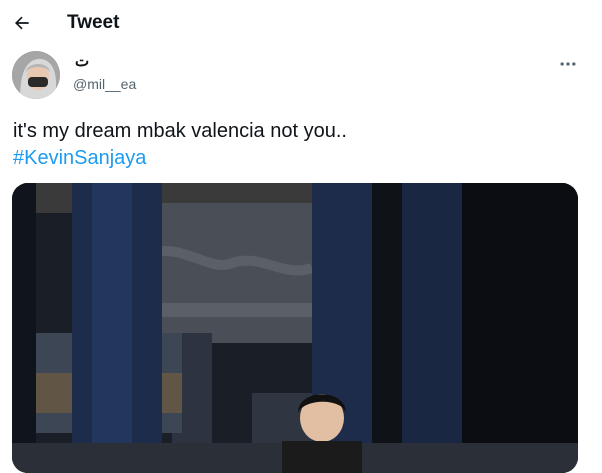 This screenshot has height=473, width=602. I want to click on more-horizontal-icon, so click(568, 64).